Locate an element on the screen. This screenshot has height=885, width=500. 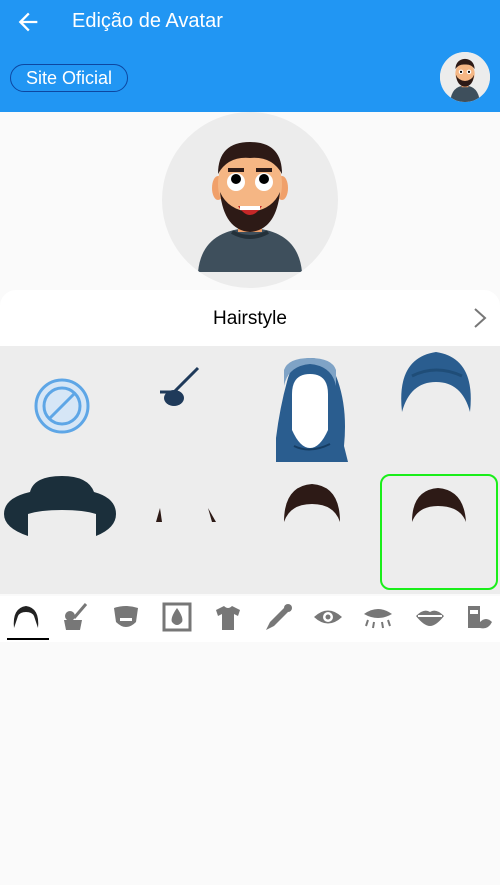
option-short-hair is located at coordinates (310, 530).